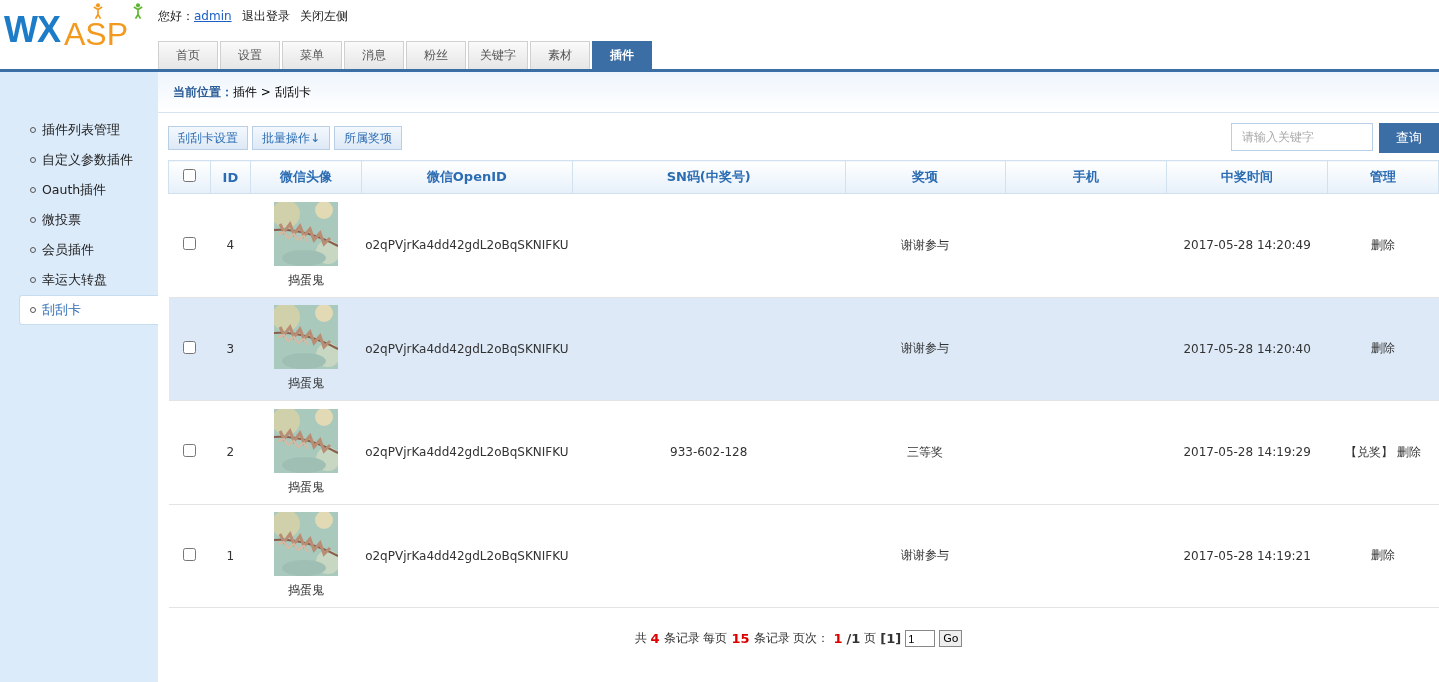  Describe the element at coordinates (323, 16) in the screenshot. I see `header-link: 关闭左侧` at that location.